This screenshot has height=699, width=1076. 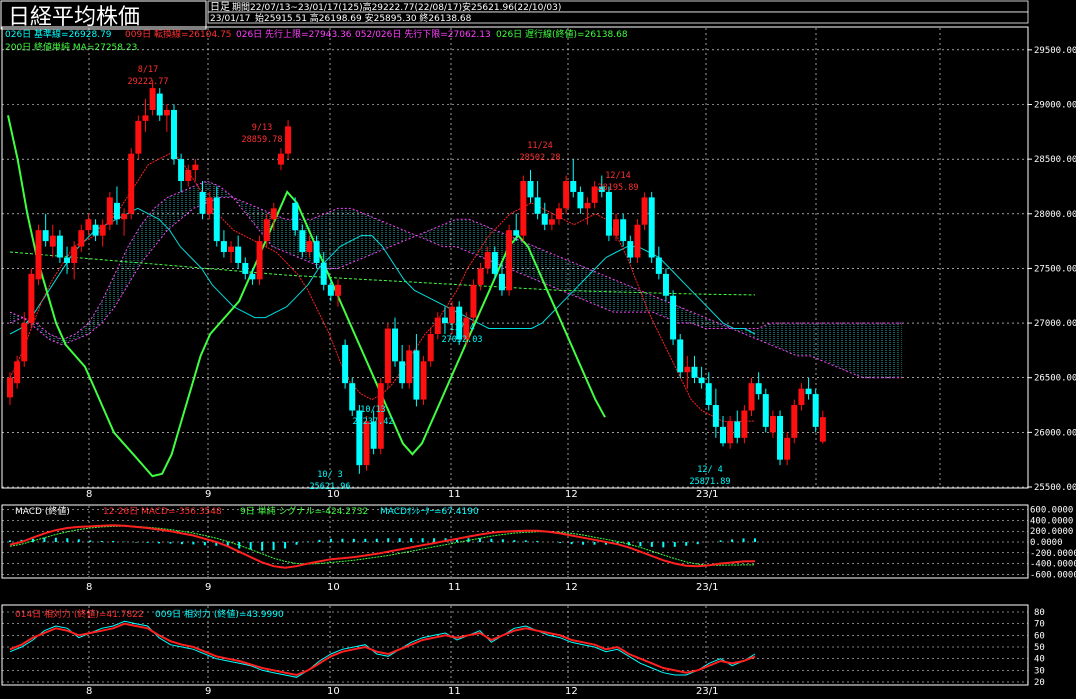 I want to click on price-tick-label: 29500.00, so click(x=1055, y=51).